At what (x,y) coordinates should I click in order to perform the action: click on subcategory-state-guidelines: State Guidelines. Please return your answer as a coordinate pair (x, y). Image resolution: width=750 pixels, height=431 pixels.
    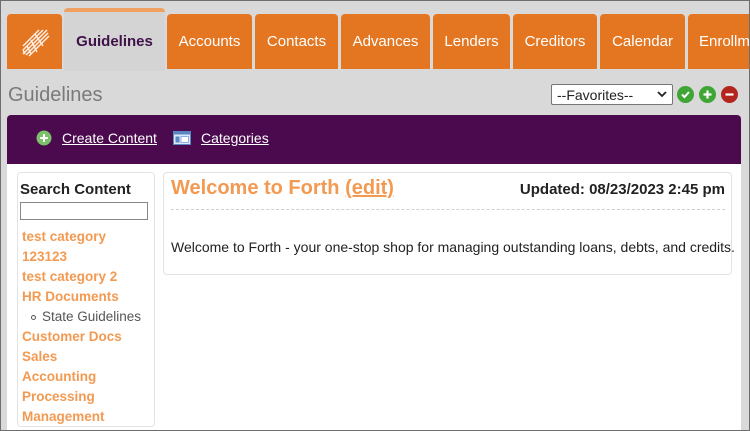
    Looking at the image, I should click on (88, 317).